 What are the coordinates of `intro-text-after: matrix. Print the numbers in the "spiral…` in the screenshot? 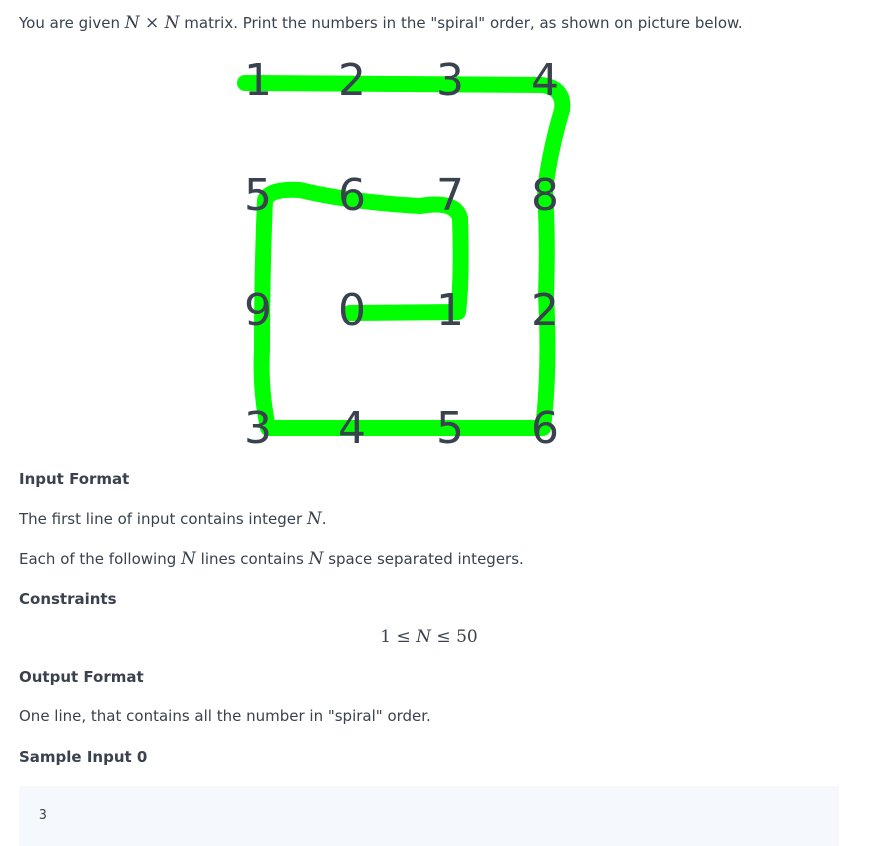 It's located at (461, 23).